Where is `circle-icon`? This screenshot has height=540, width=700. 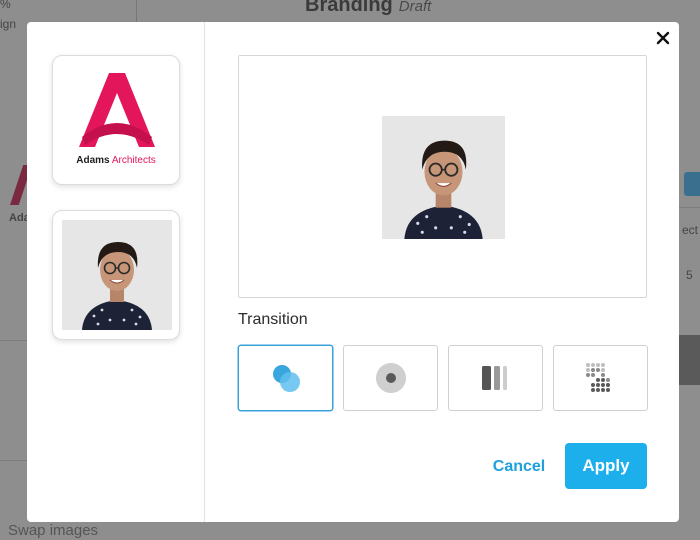 circle-icon is located at coordinates (390, 378).